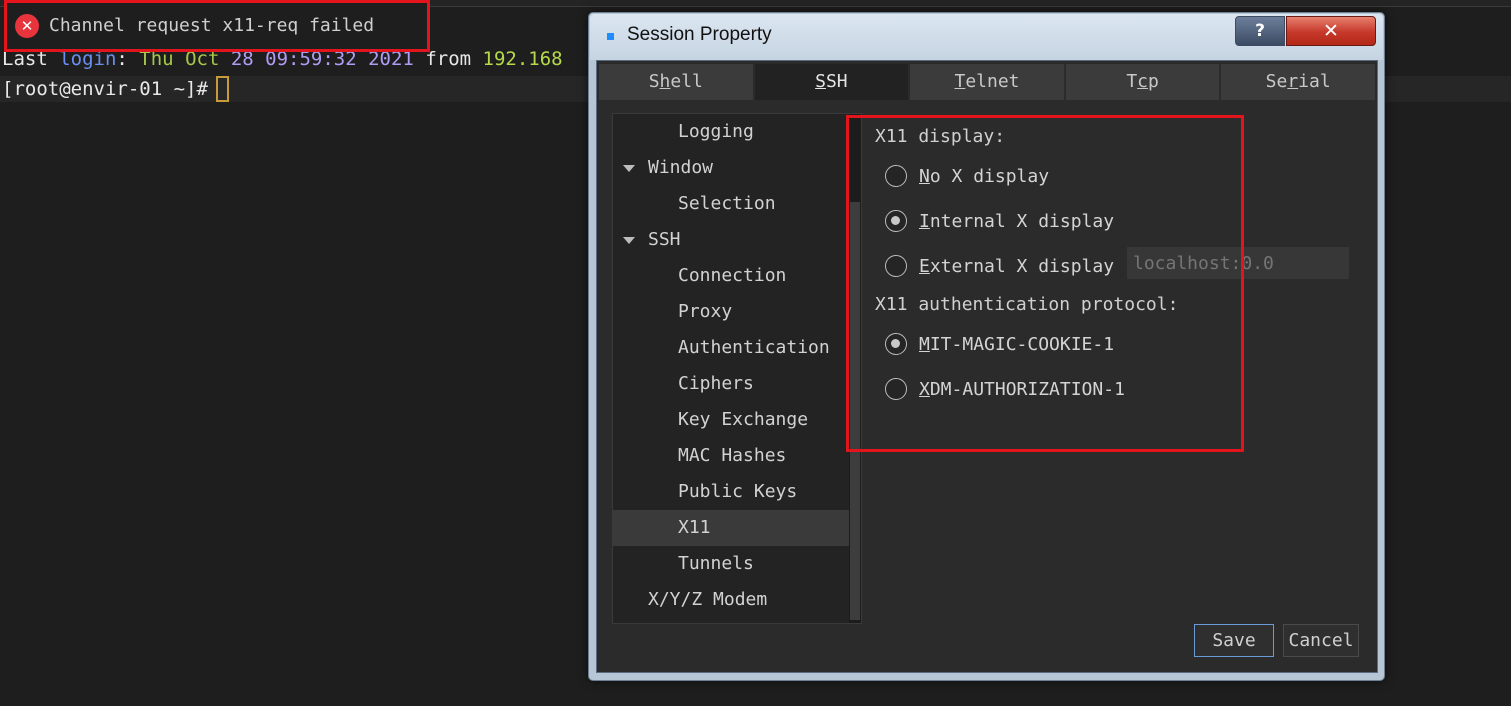  I want to click on tree-scrollbar, so click(855, 368).